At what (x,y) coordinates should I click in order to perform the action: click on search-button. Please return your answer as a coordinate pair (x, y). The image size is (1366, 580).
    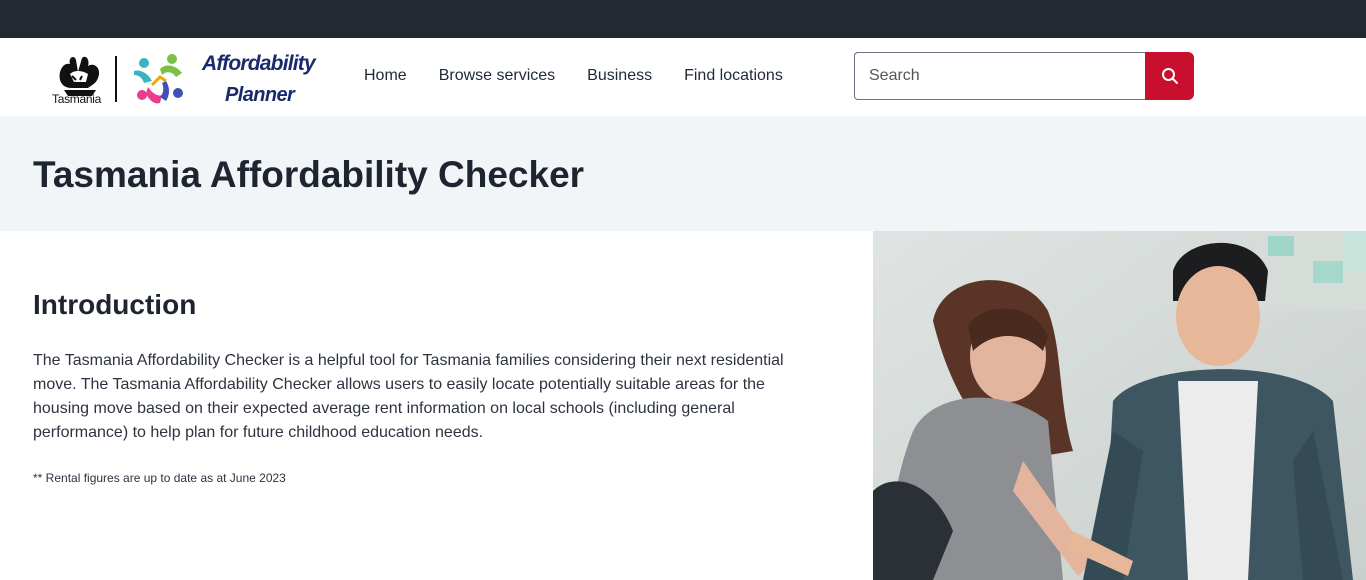
    Looking at the image, I should click on (1169, 76).